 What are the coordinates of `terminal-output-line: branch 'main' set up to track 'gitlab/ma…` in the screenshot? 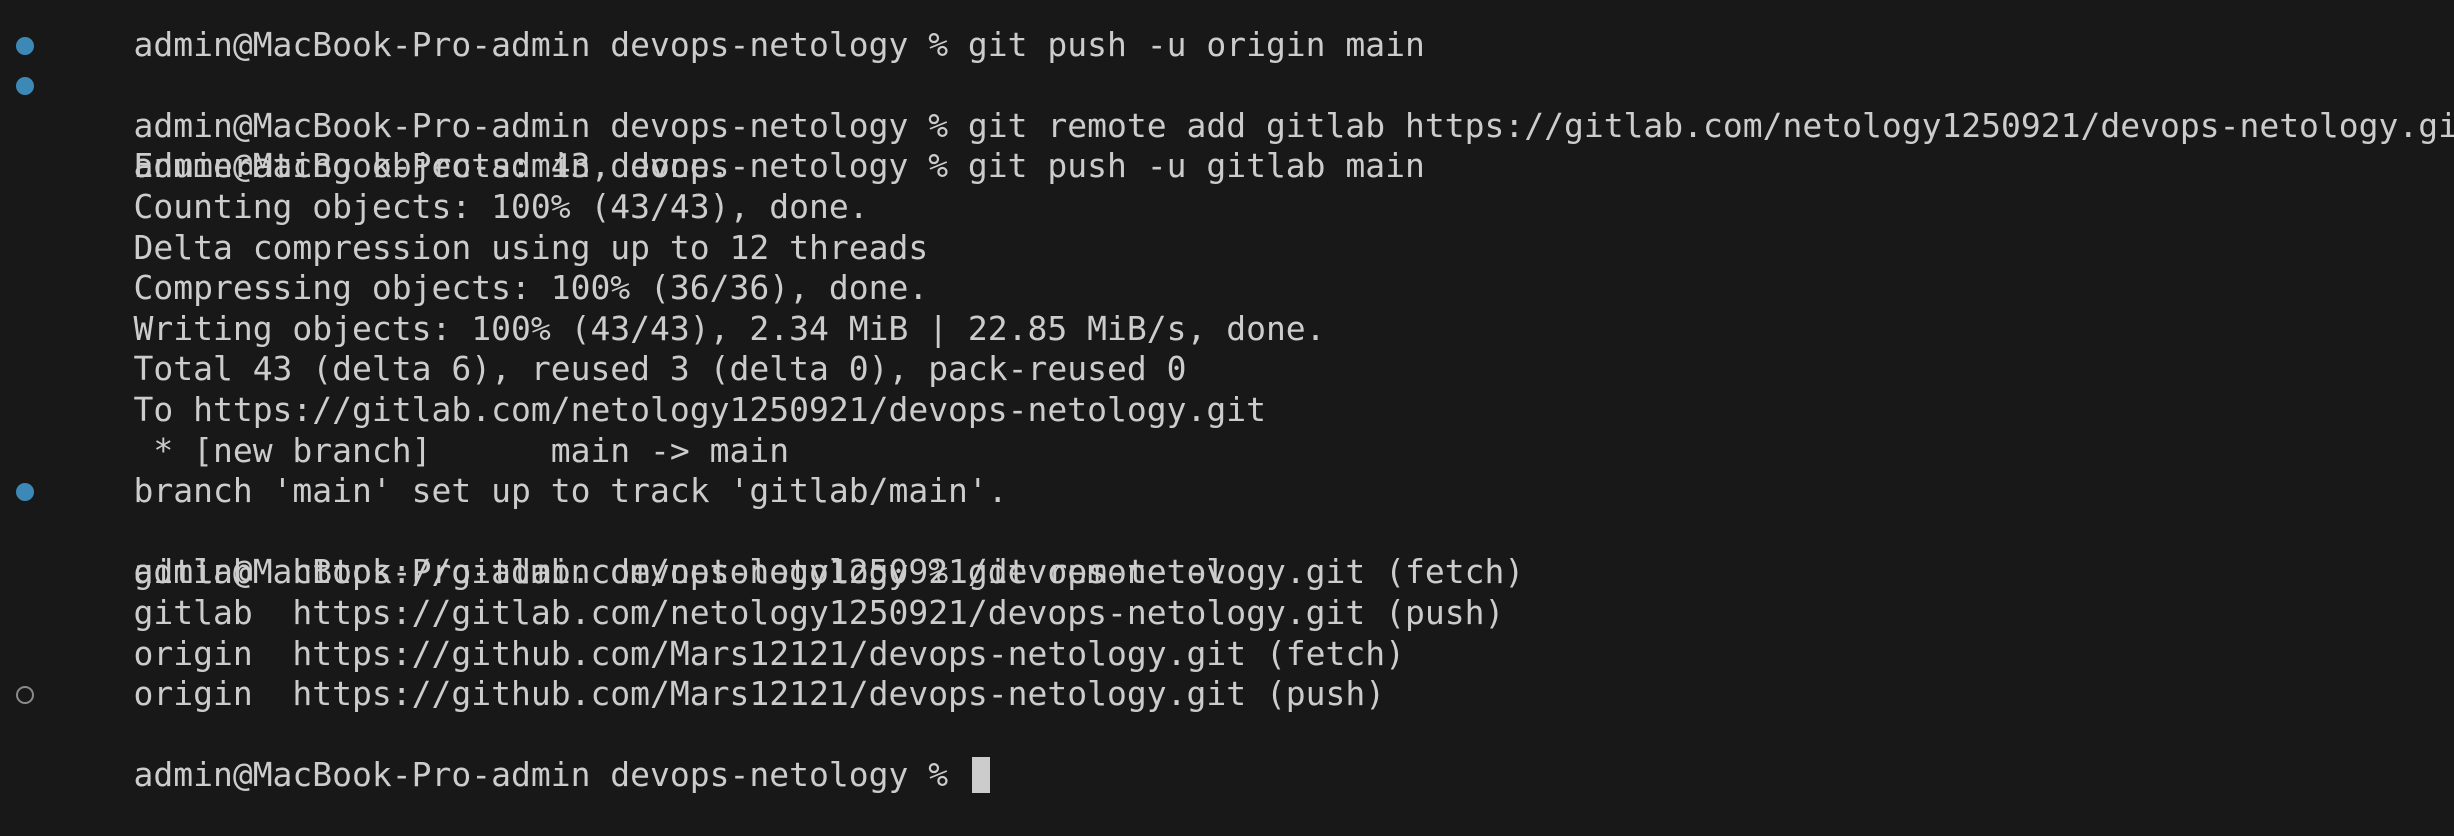 It's located at (1227, 470).